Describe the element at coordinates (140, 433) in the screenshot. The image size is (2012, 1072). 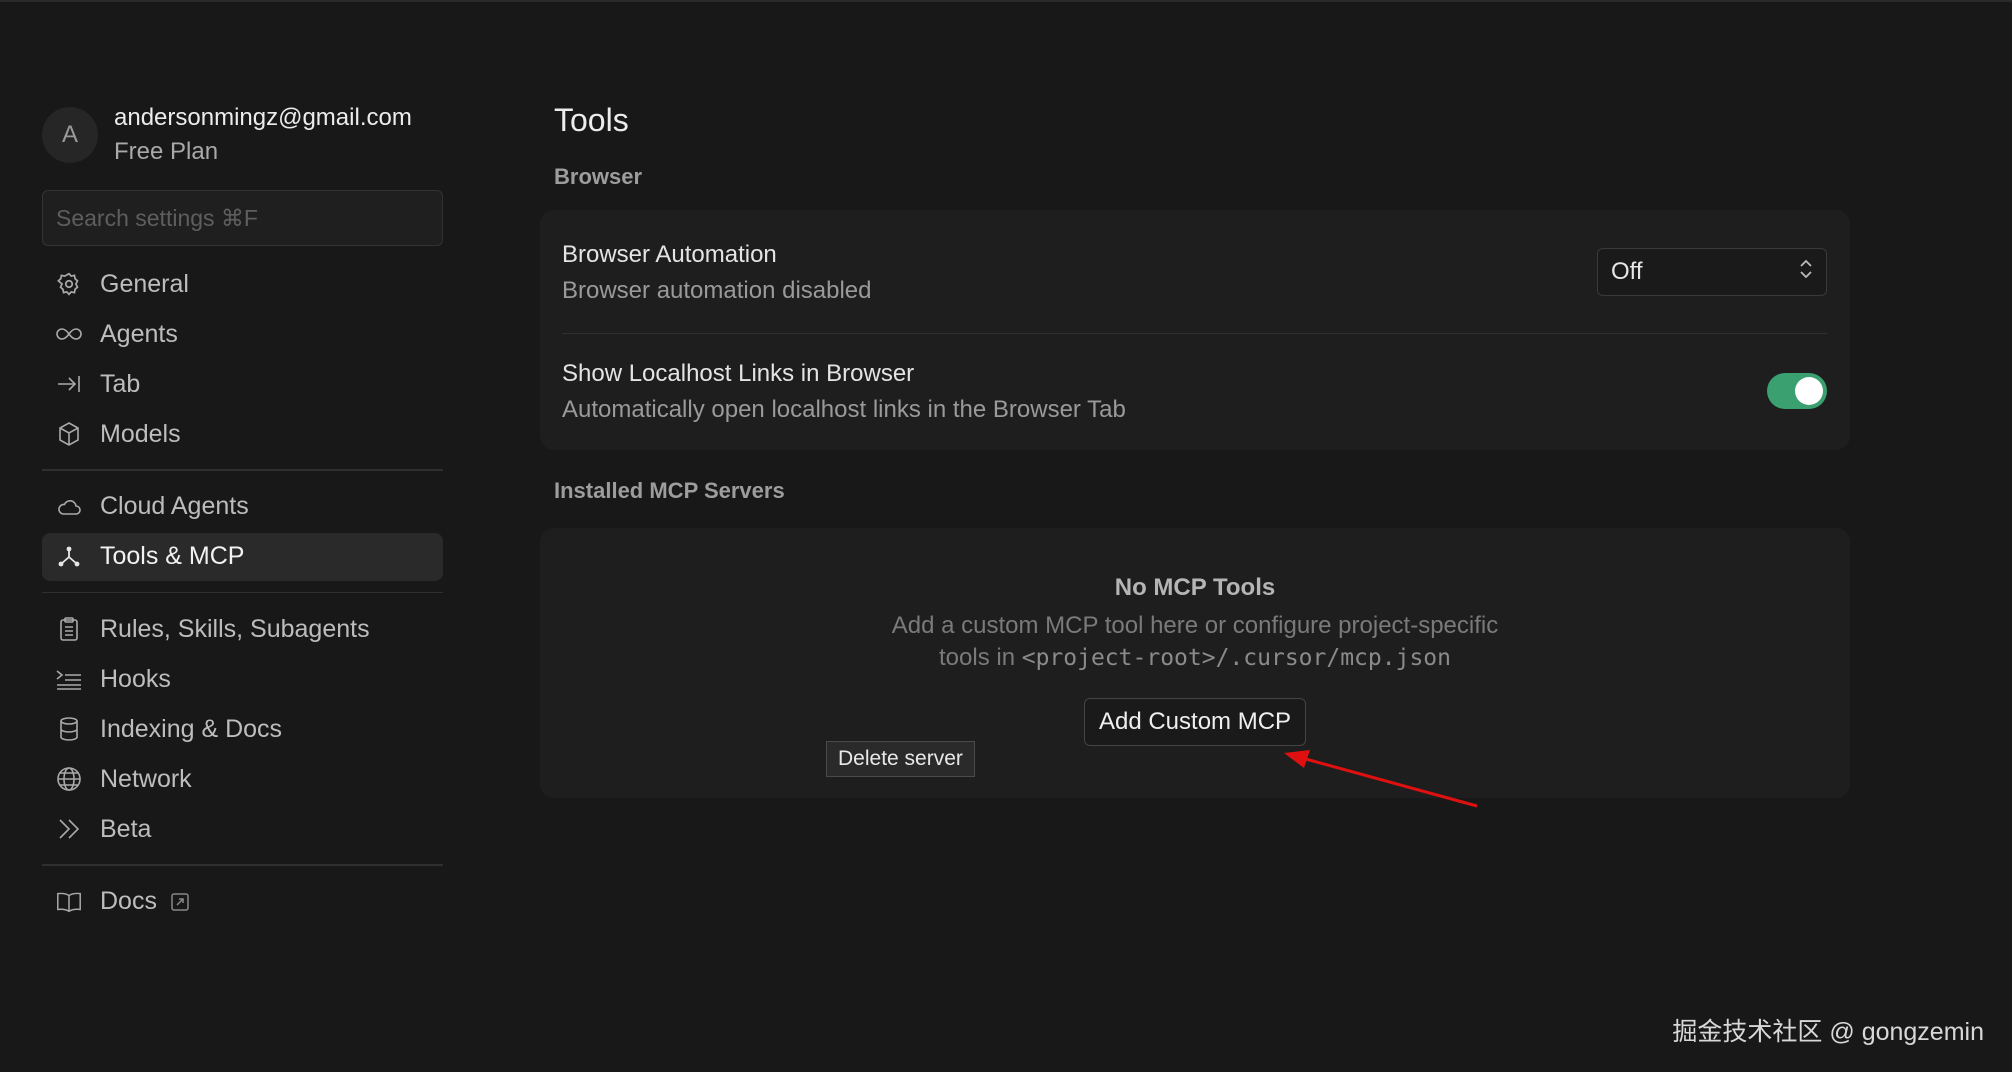
I see `sidebar-item-label: Models` at that location.